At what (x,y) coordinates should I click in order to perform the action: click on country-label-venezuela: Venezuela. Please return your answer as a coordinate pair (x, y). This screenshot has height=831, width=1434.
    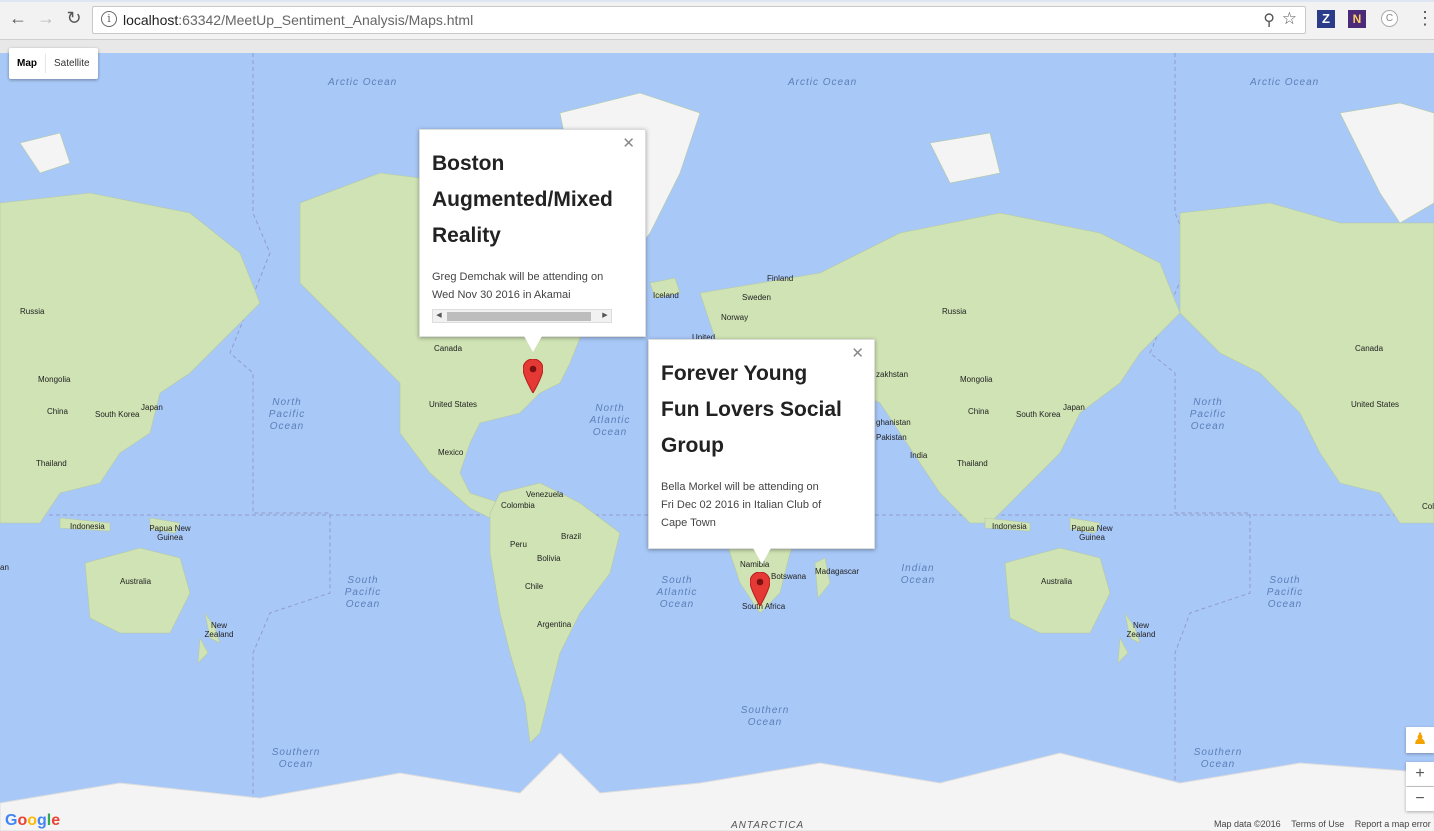
    Looking at the image, I should click on (545, 494).